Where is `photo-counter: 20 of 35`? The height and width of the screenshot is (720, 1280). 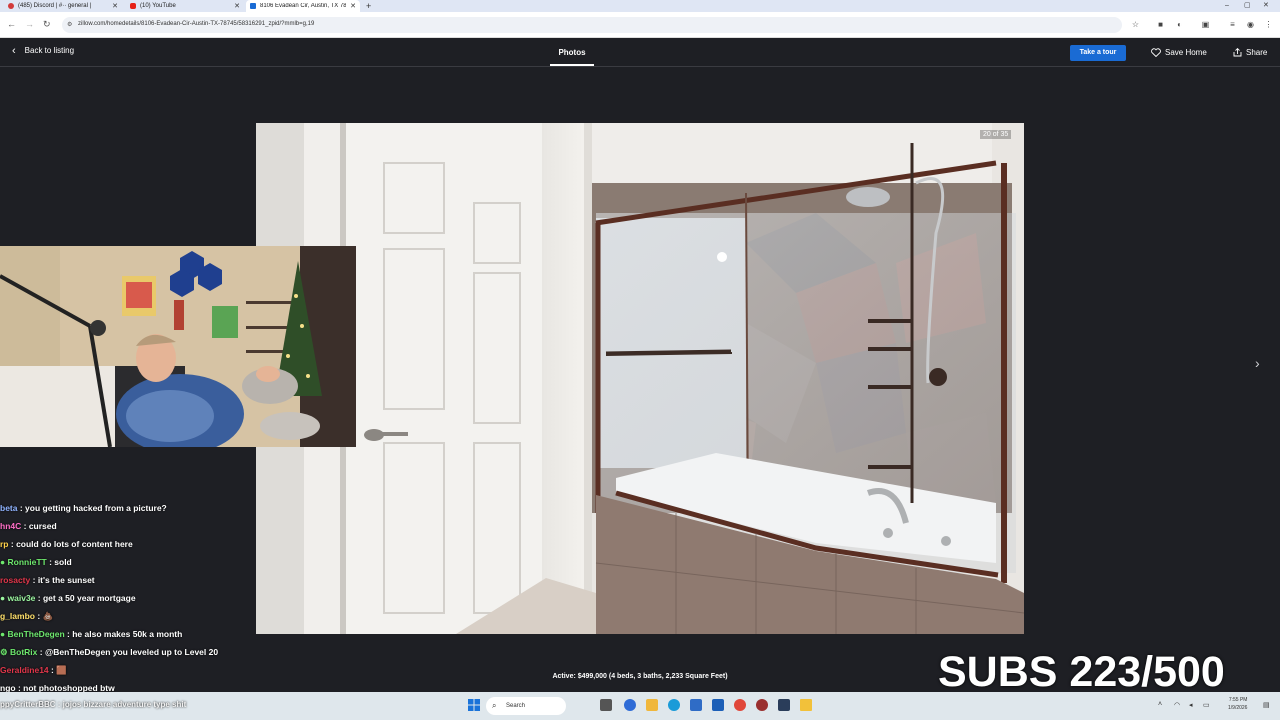 photo-counter: 20 of 35 is located at coordinates (996, 134).